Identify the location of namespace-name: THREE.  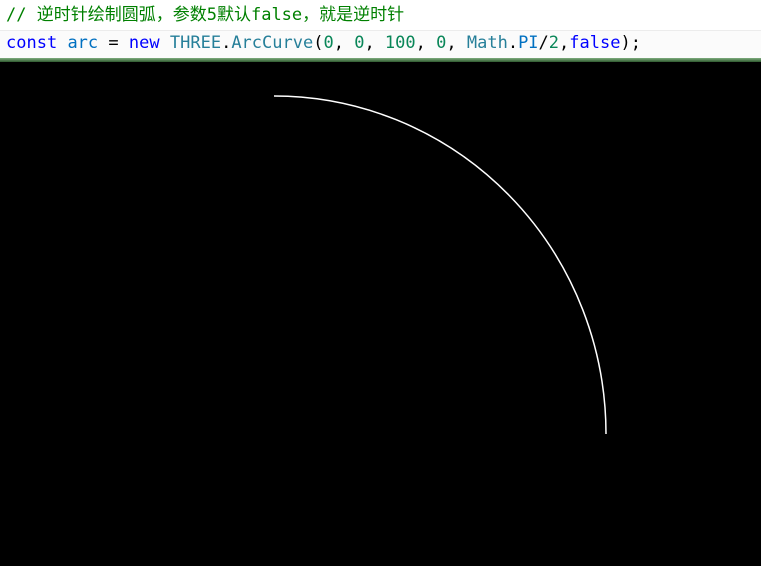
(195, 43).